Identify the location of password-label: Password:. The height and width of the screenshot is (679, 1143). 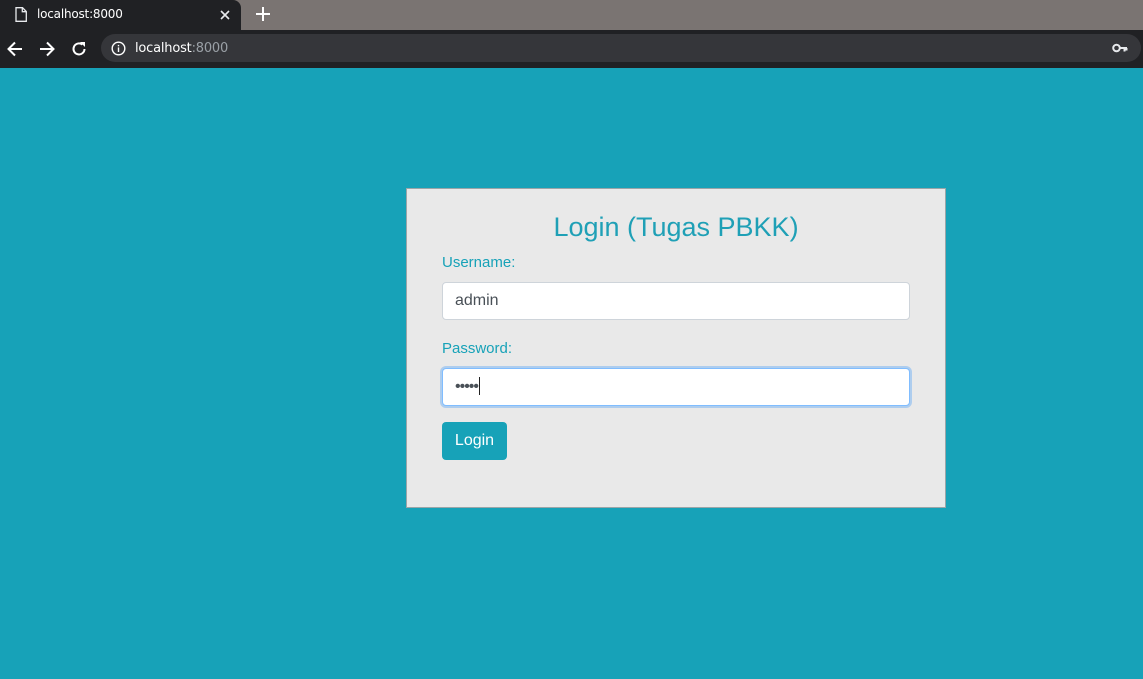
(477, 348).